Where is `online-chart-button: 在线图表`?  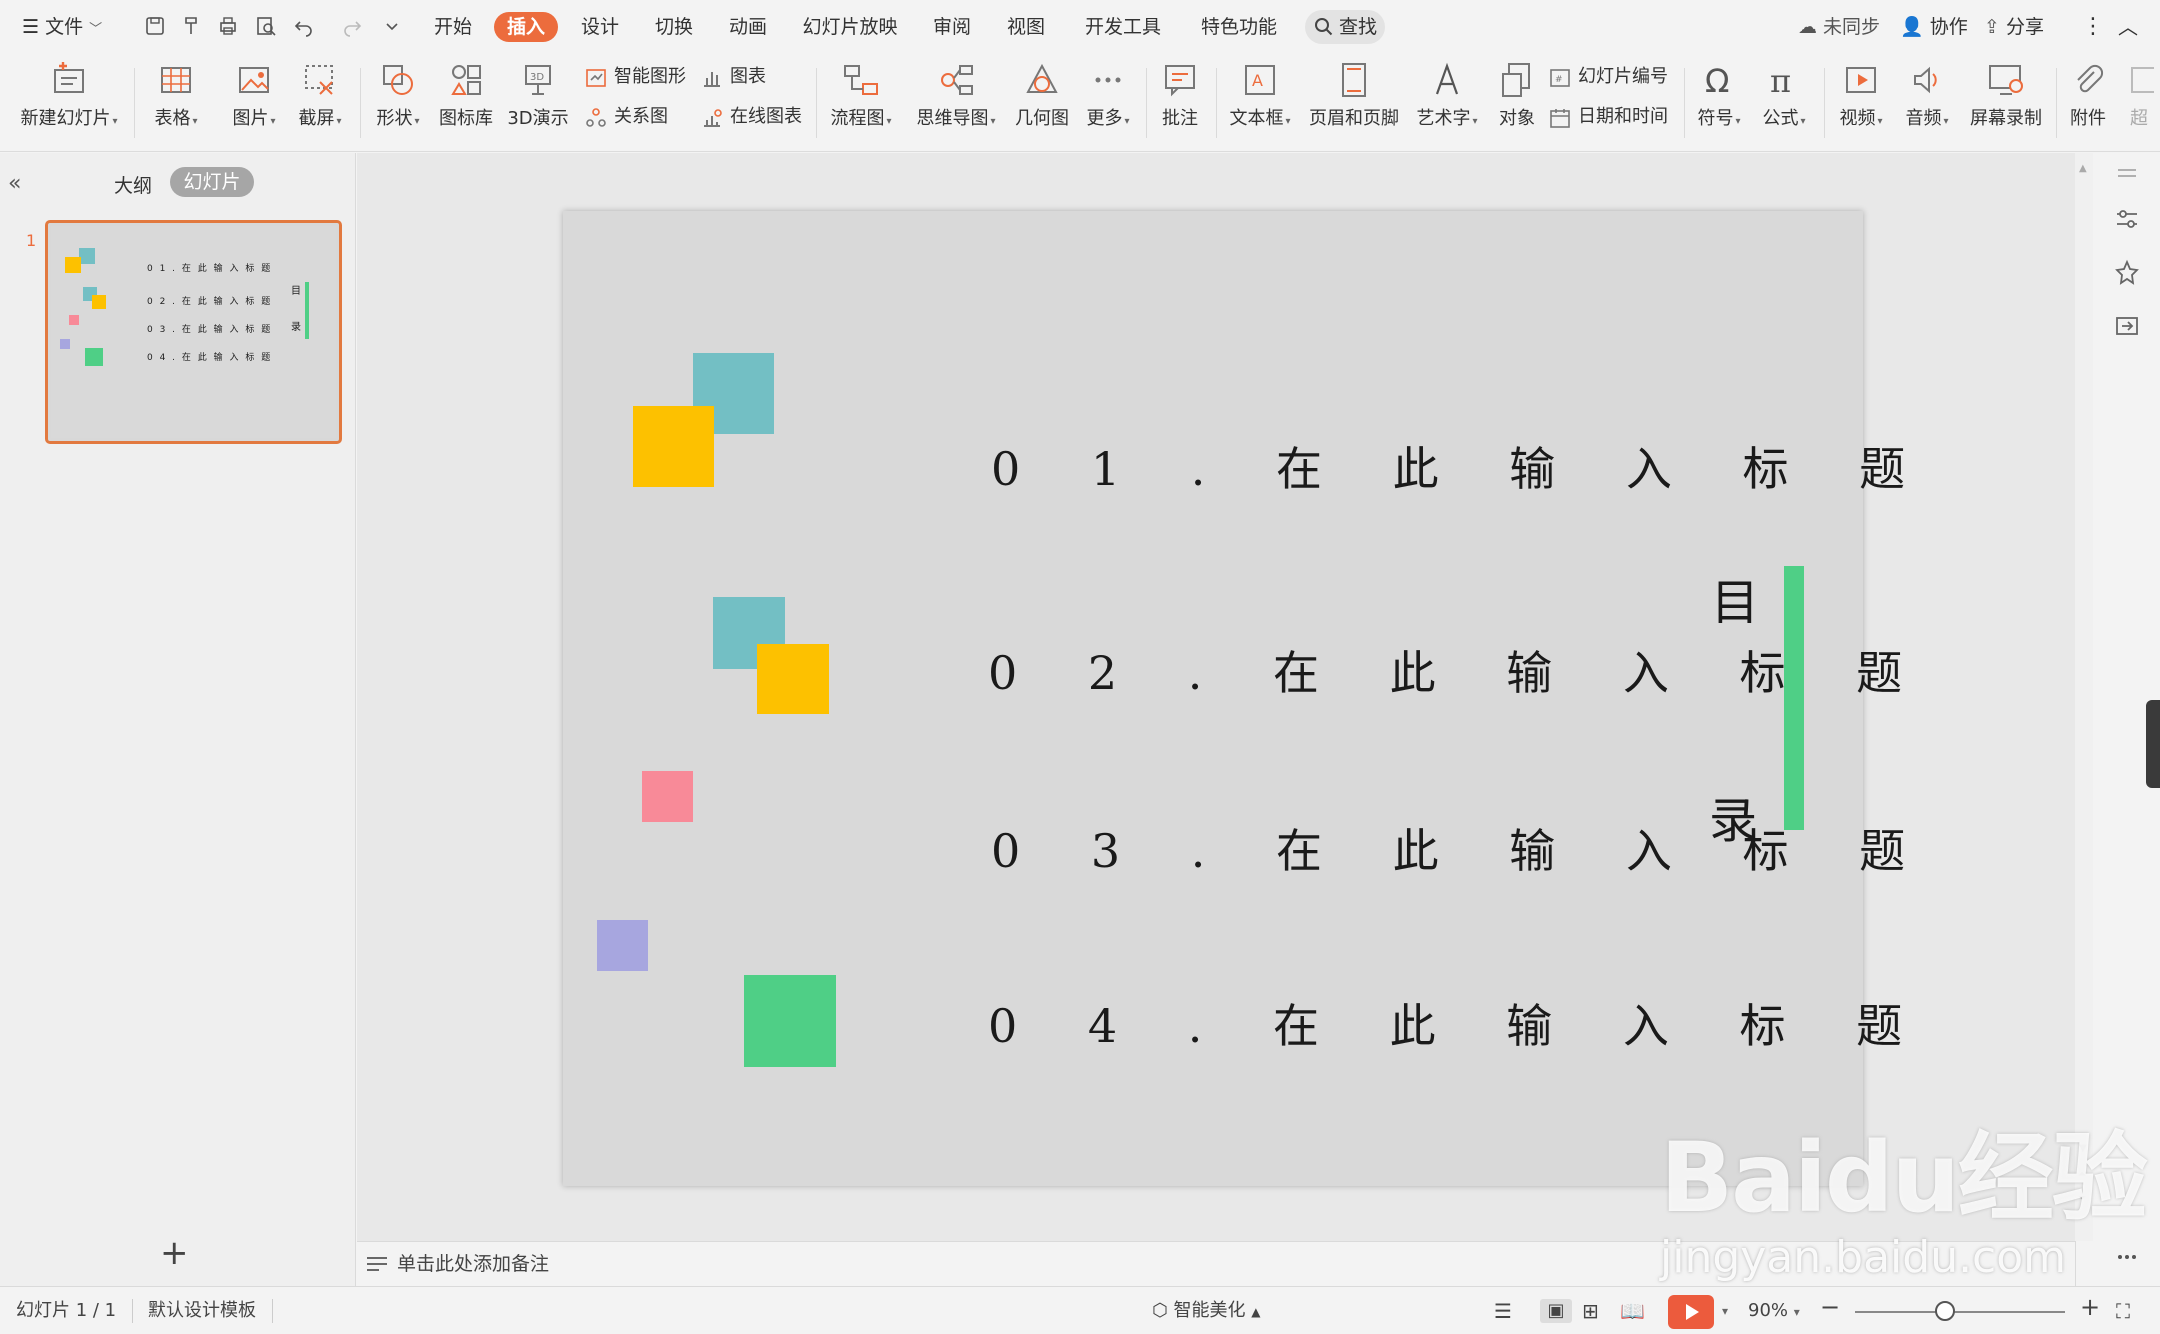 online-chart-button: 在线图表 is located at coordinates (751, 117).